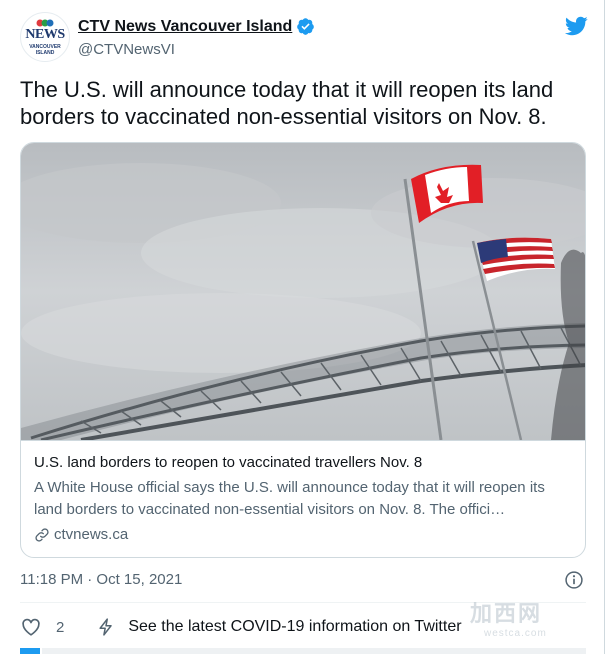 Image resolution: width=606 pixels, height=654 pixels. Describe the element at coordinates (31, 627) in the screenshot. I see `heart-icon` at that location.